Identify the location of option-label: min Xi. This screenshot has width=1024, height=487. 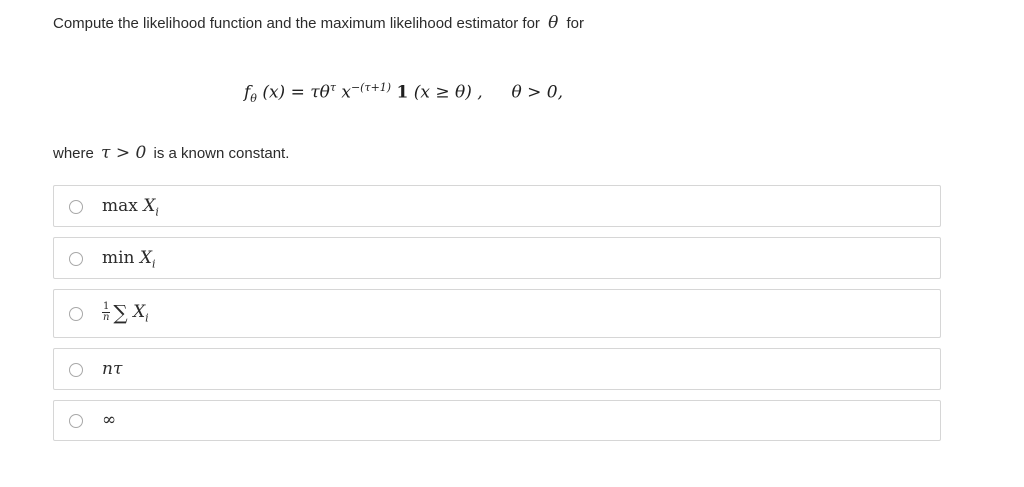
(129, 261).